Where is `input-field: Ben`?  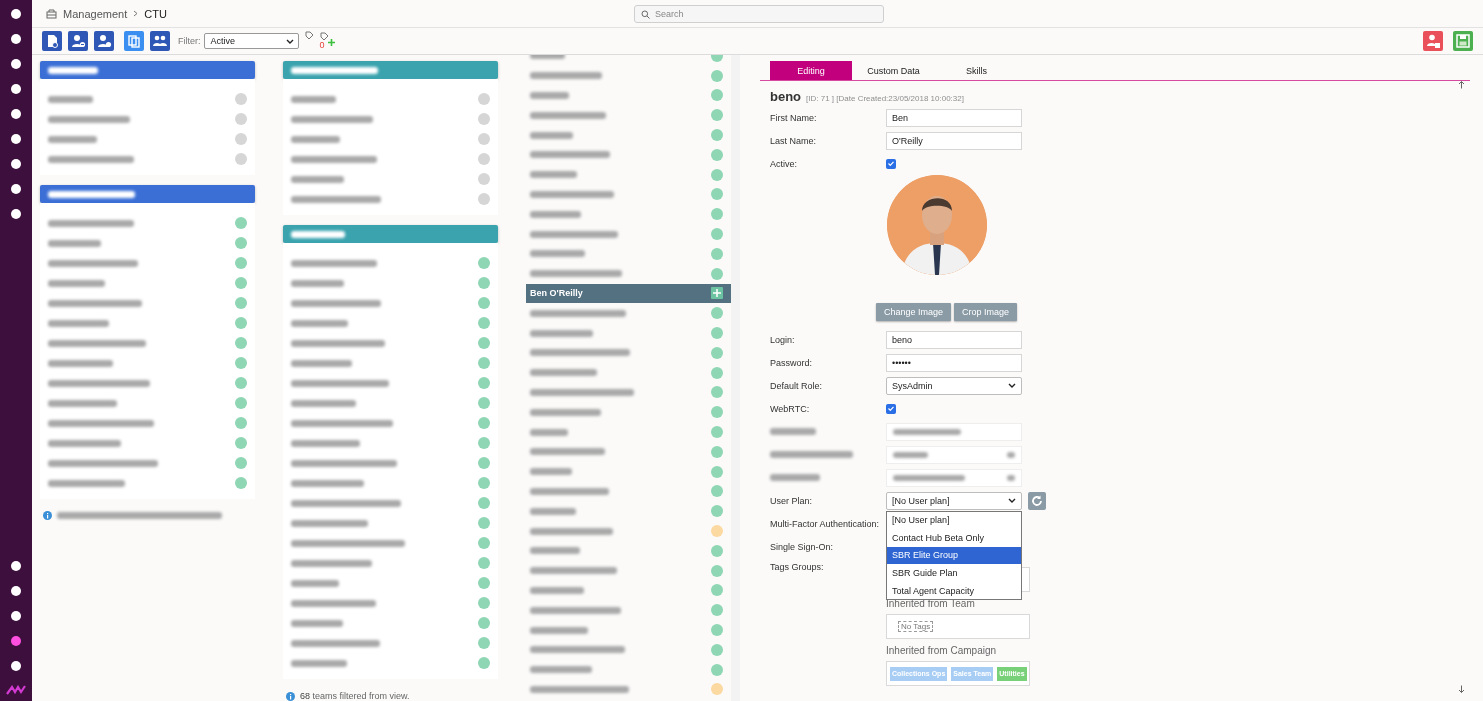 input-field: Ben is located at coordinates (954, 117).